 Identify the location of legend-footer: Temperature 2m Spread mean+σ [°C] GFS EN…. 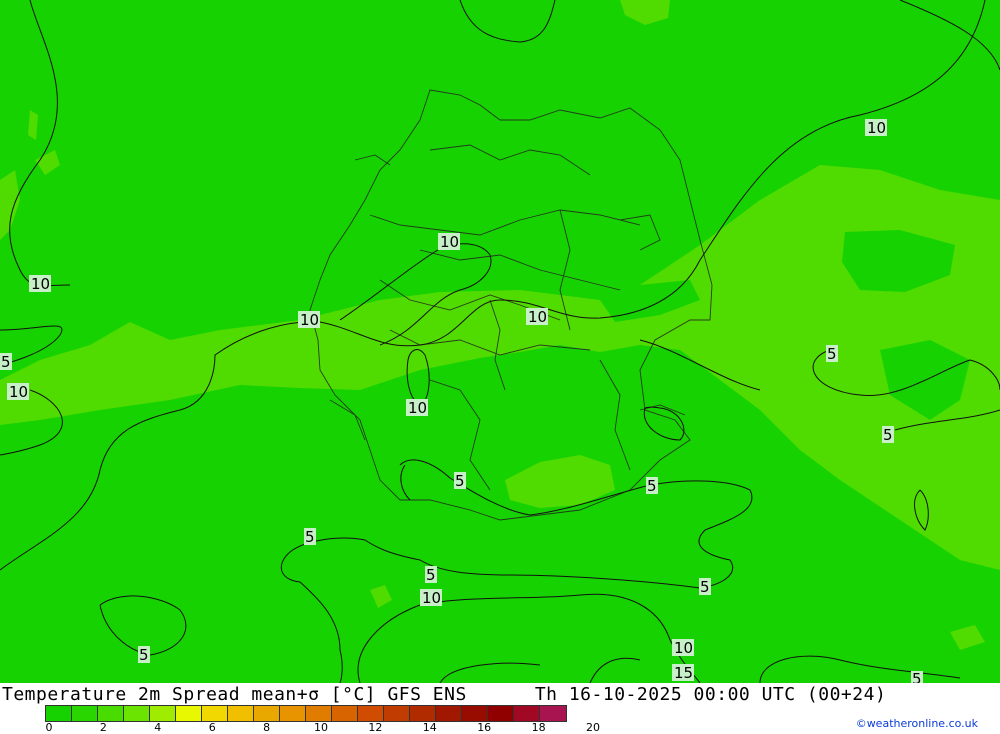
(500, 708).